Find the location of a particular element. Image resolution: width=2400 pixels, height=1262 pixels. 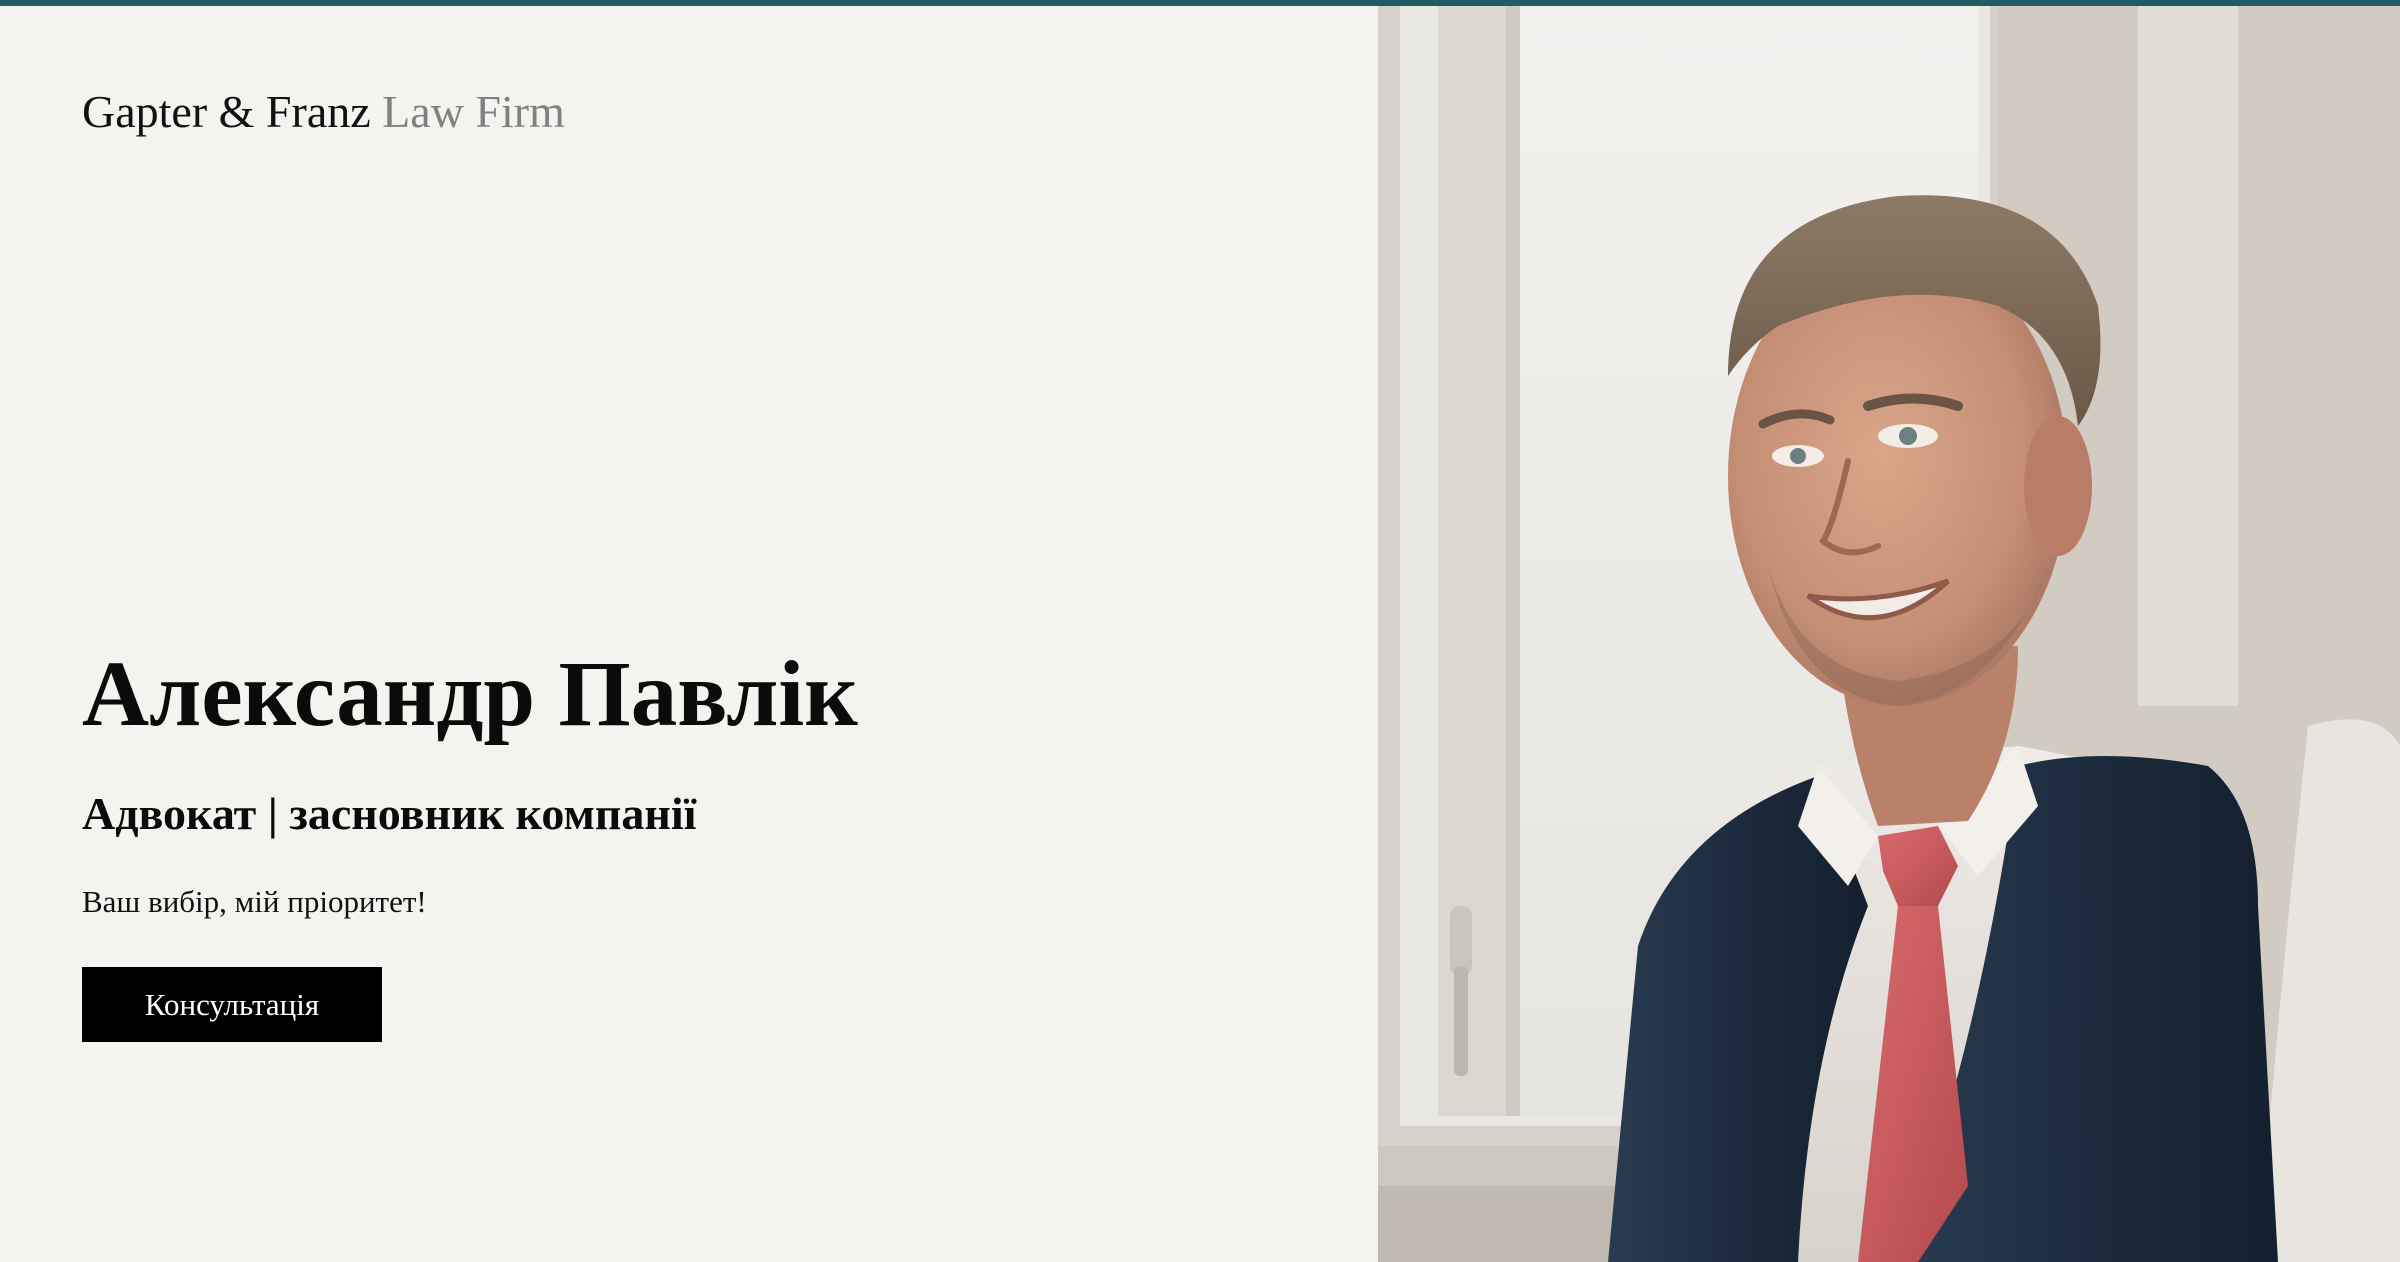

brand-logo: Gapter & Franz Law Firm is located at coordinates (323, 112).